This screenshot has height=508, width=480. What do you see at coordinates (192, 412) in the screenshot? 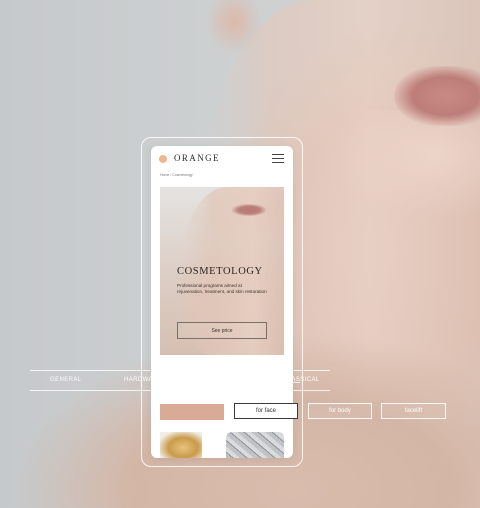
I see `filter-button-active` at bounding box center [192, 412].